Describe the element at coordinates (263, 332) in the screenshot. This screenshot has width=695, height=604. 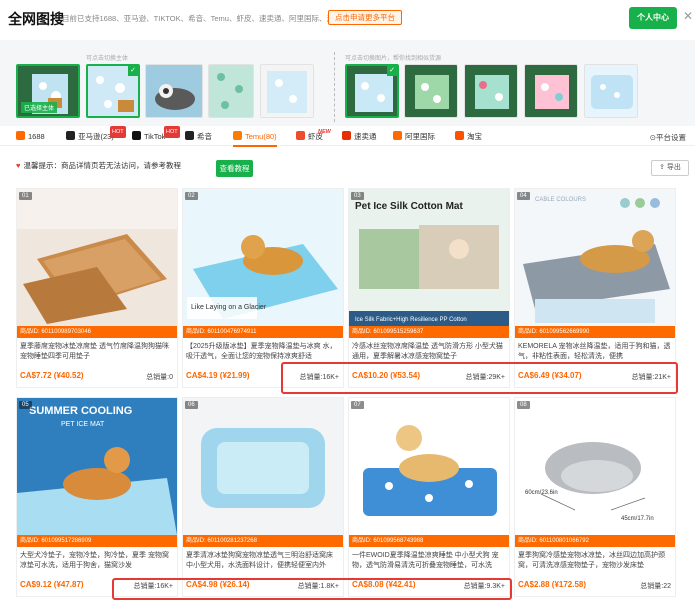
I see `product-id: 商品ID: 601100476974911` at that location.